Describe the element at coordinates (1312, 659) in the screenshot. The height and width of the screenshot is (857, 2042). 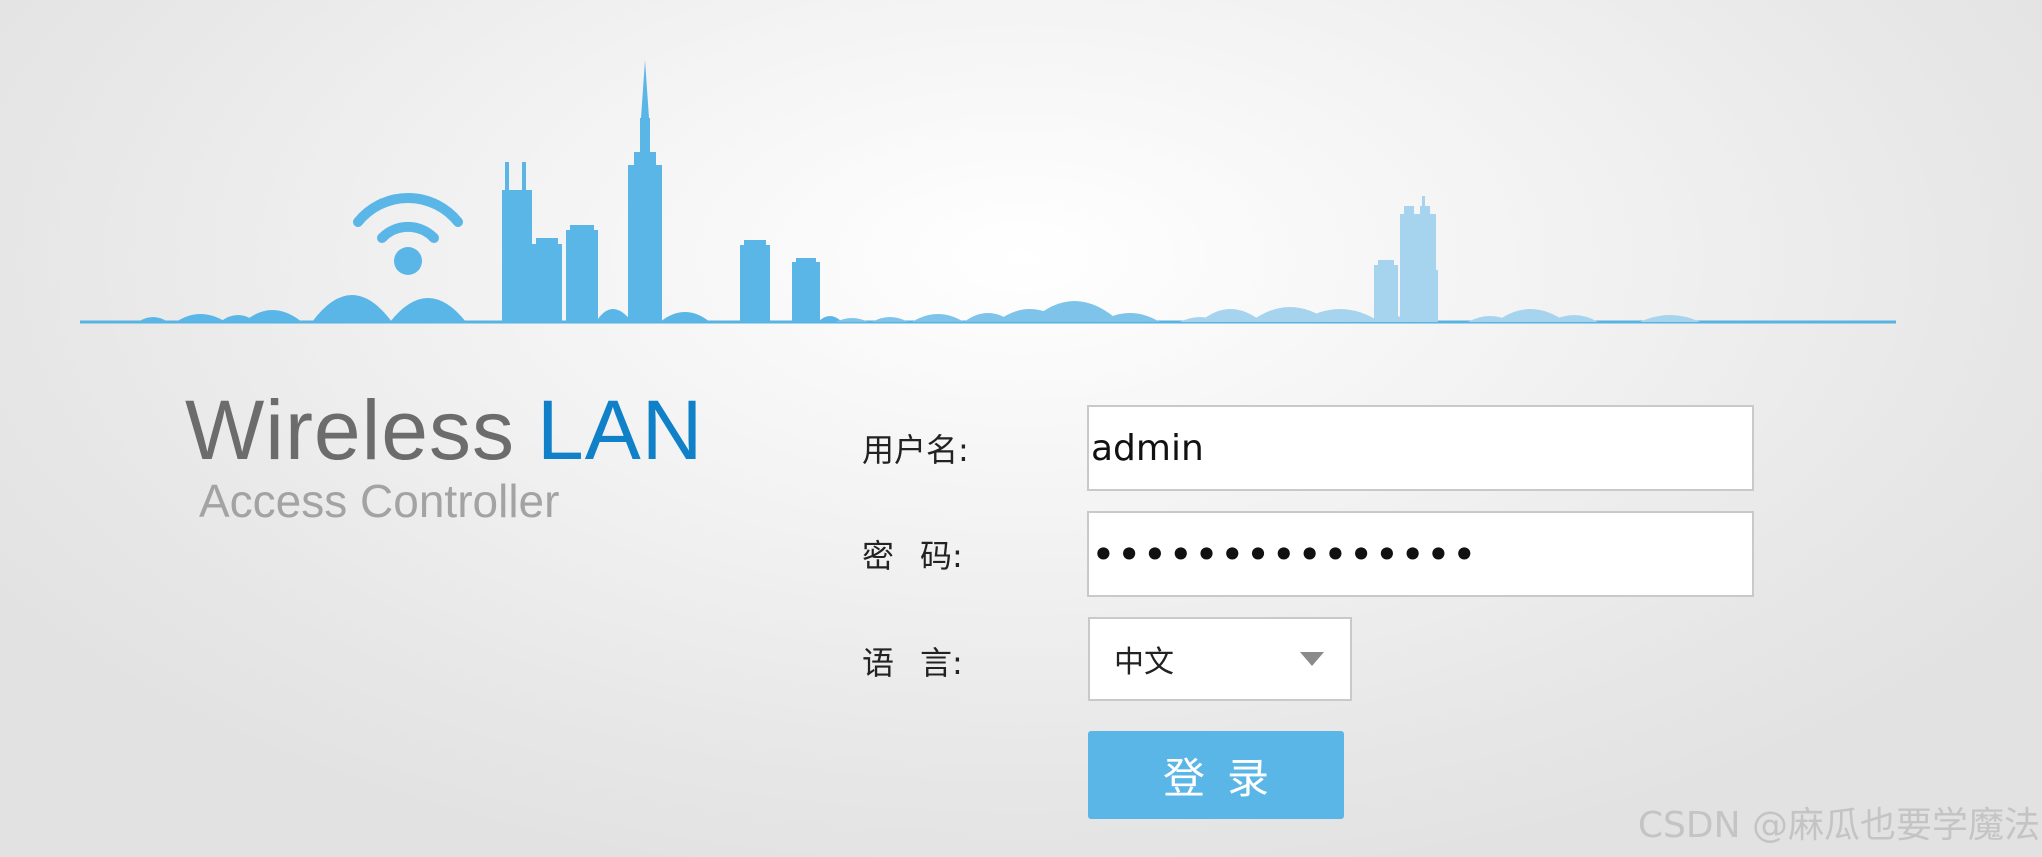
I see `chevron-down-icon` at that location.